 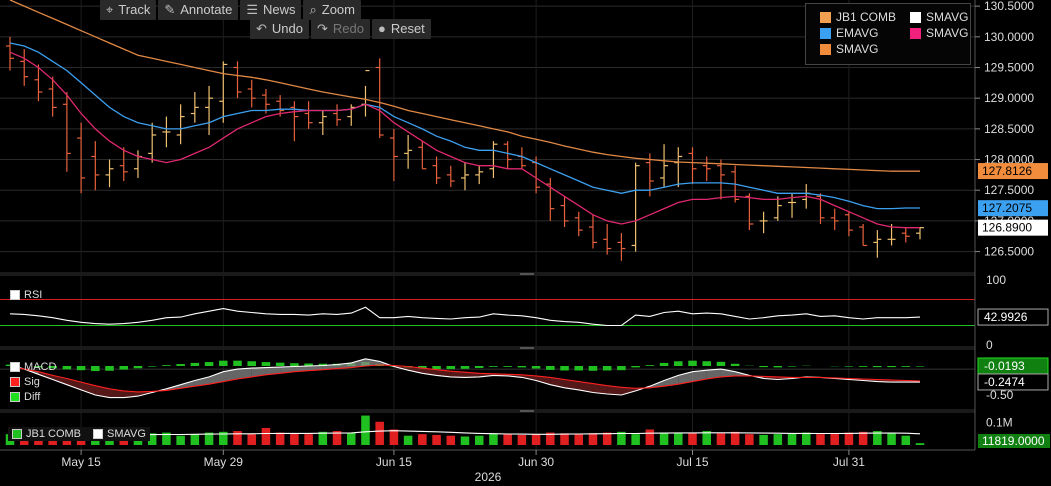 What do you see at coordinates (465, 316) in the screenshot?
I see `rsi-line` at bounding box center [465, 316].